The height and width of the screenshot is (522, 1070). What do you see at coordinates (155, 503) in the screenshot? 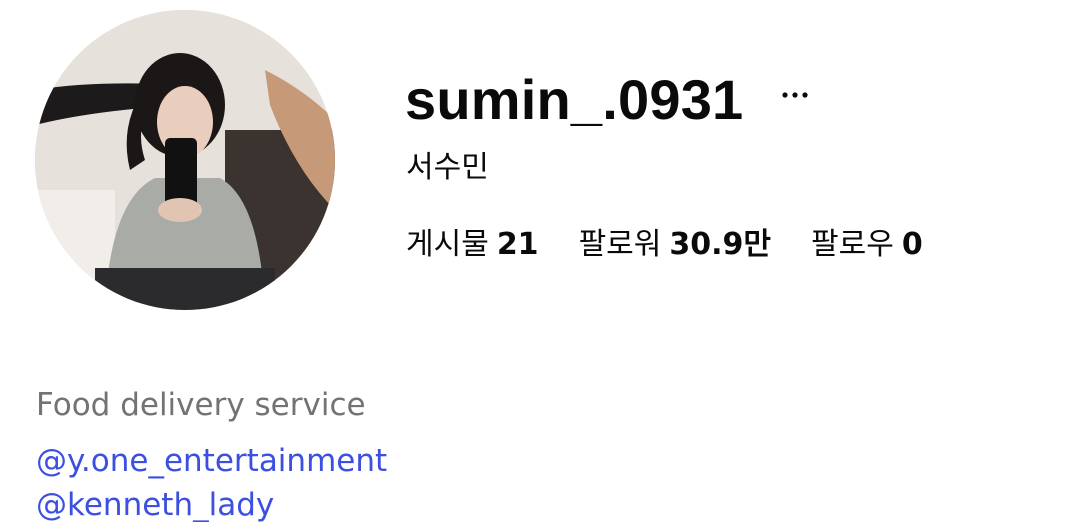
I see `bio-mention-link: @kenneth_lady` at bounding box center [155, 503].